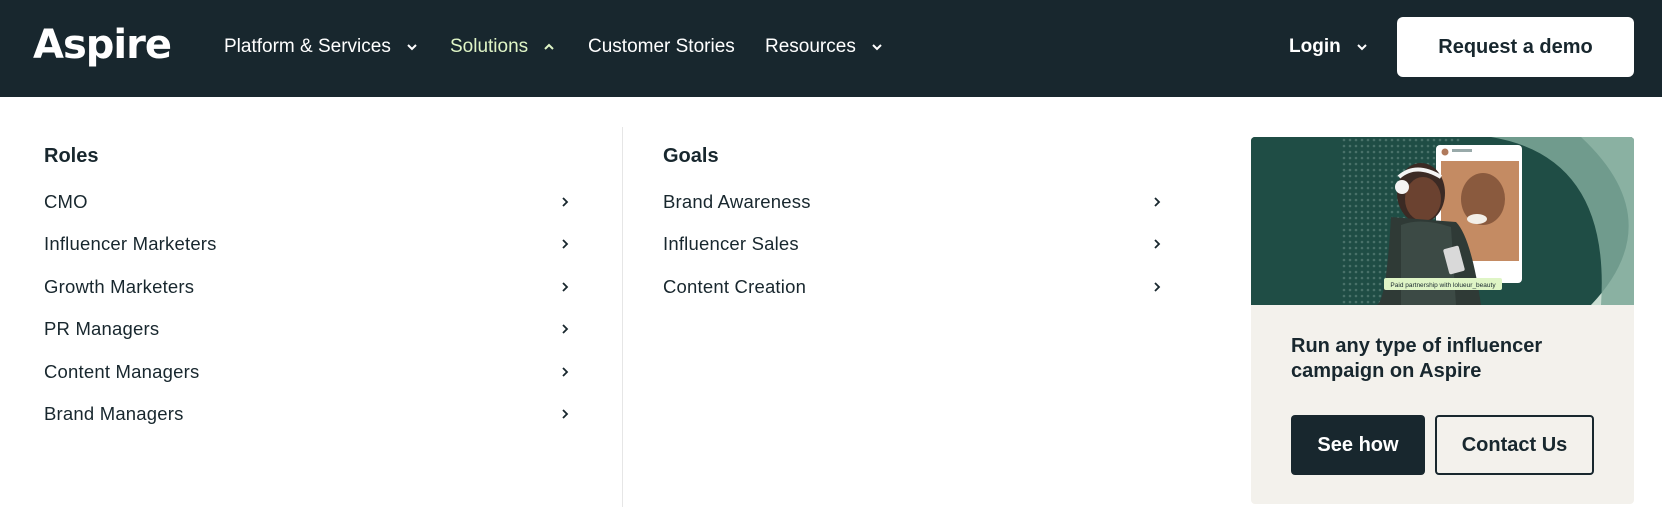  I want to click on login-label: Login, so click(1315, 46).